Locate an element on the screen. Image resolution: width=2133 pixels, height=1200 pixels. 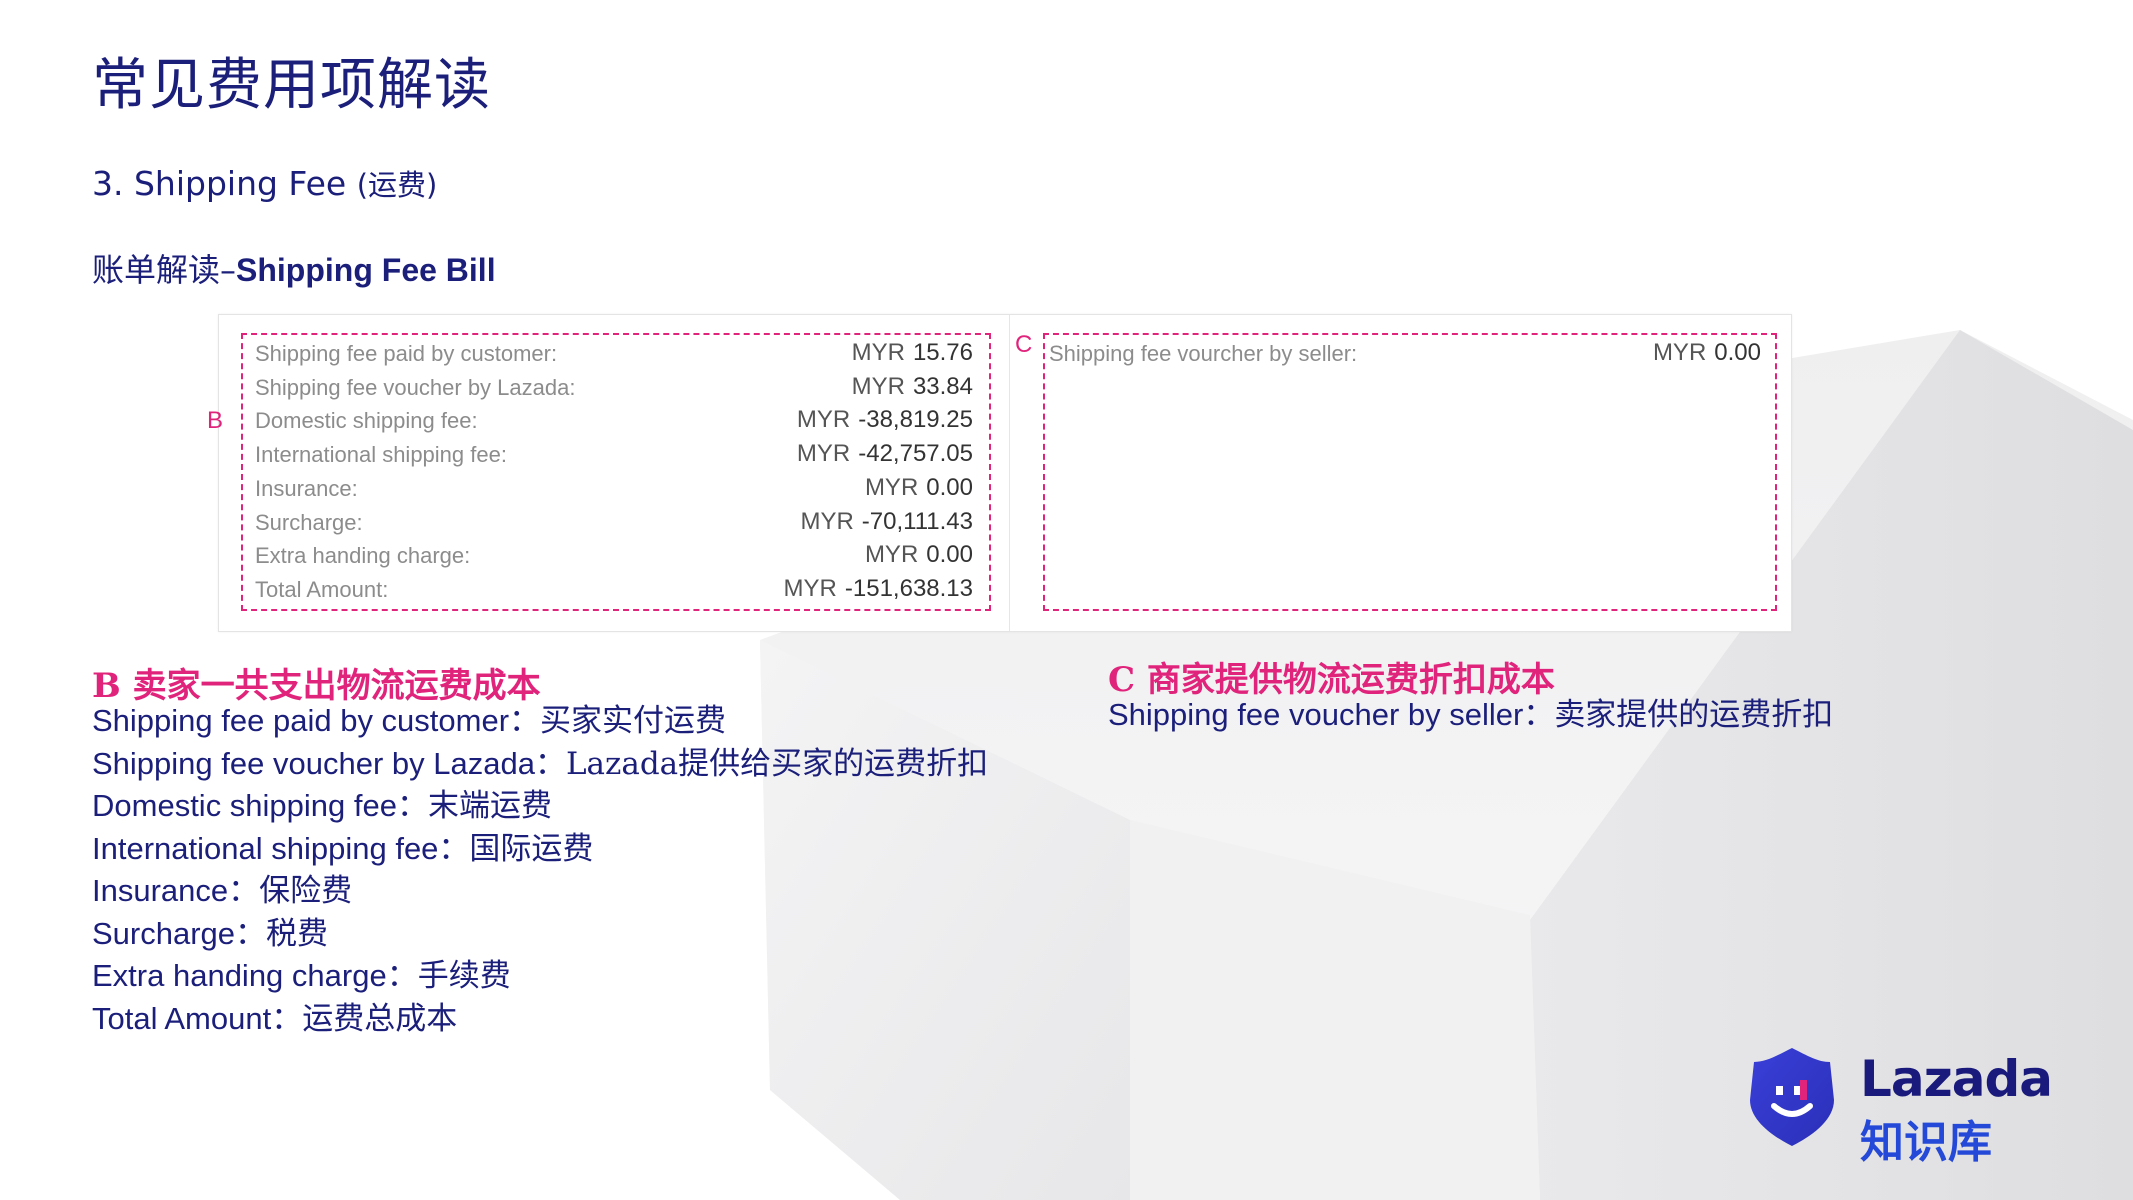
bill-row-label: Surcharge: is located at coordinates (309, 522).